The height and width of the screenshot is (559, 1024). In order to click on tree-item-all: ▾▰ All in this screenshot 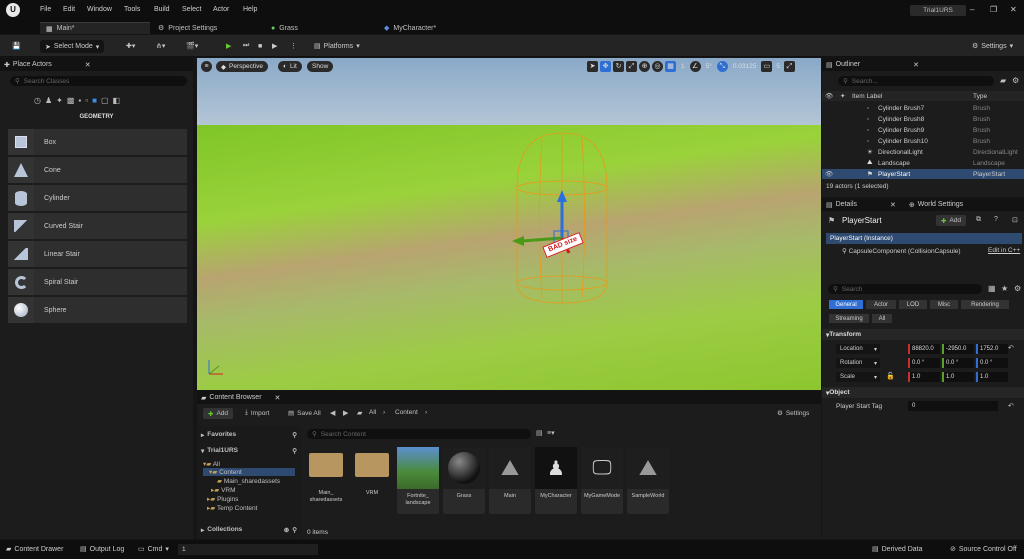, I will do `click(211, 464)`.